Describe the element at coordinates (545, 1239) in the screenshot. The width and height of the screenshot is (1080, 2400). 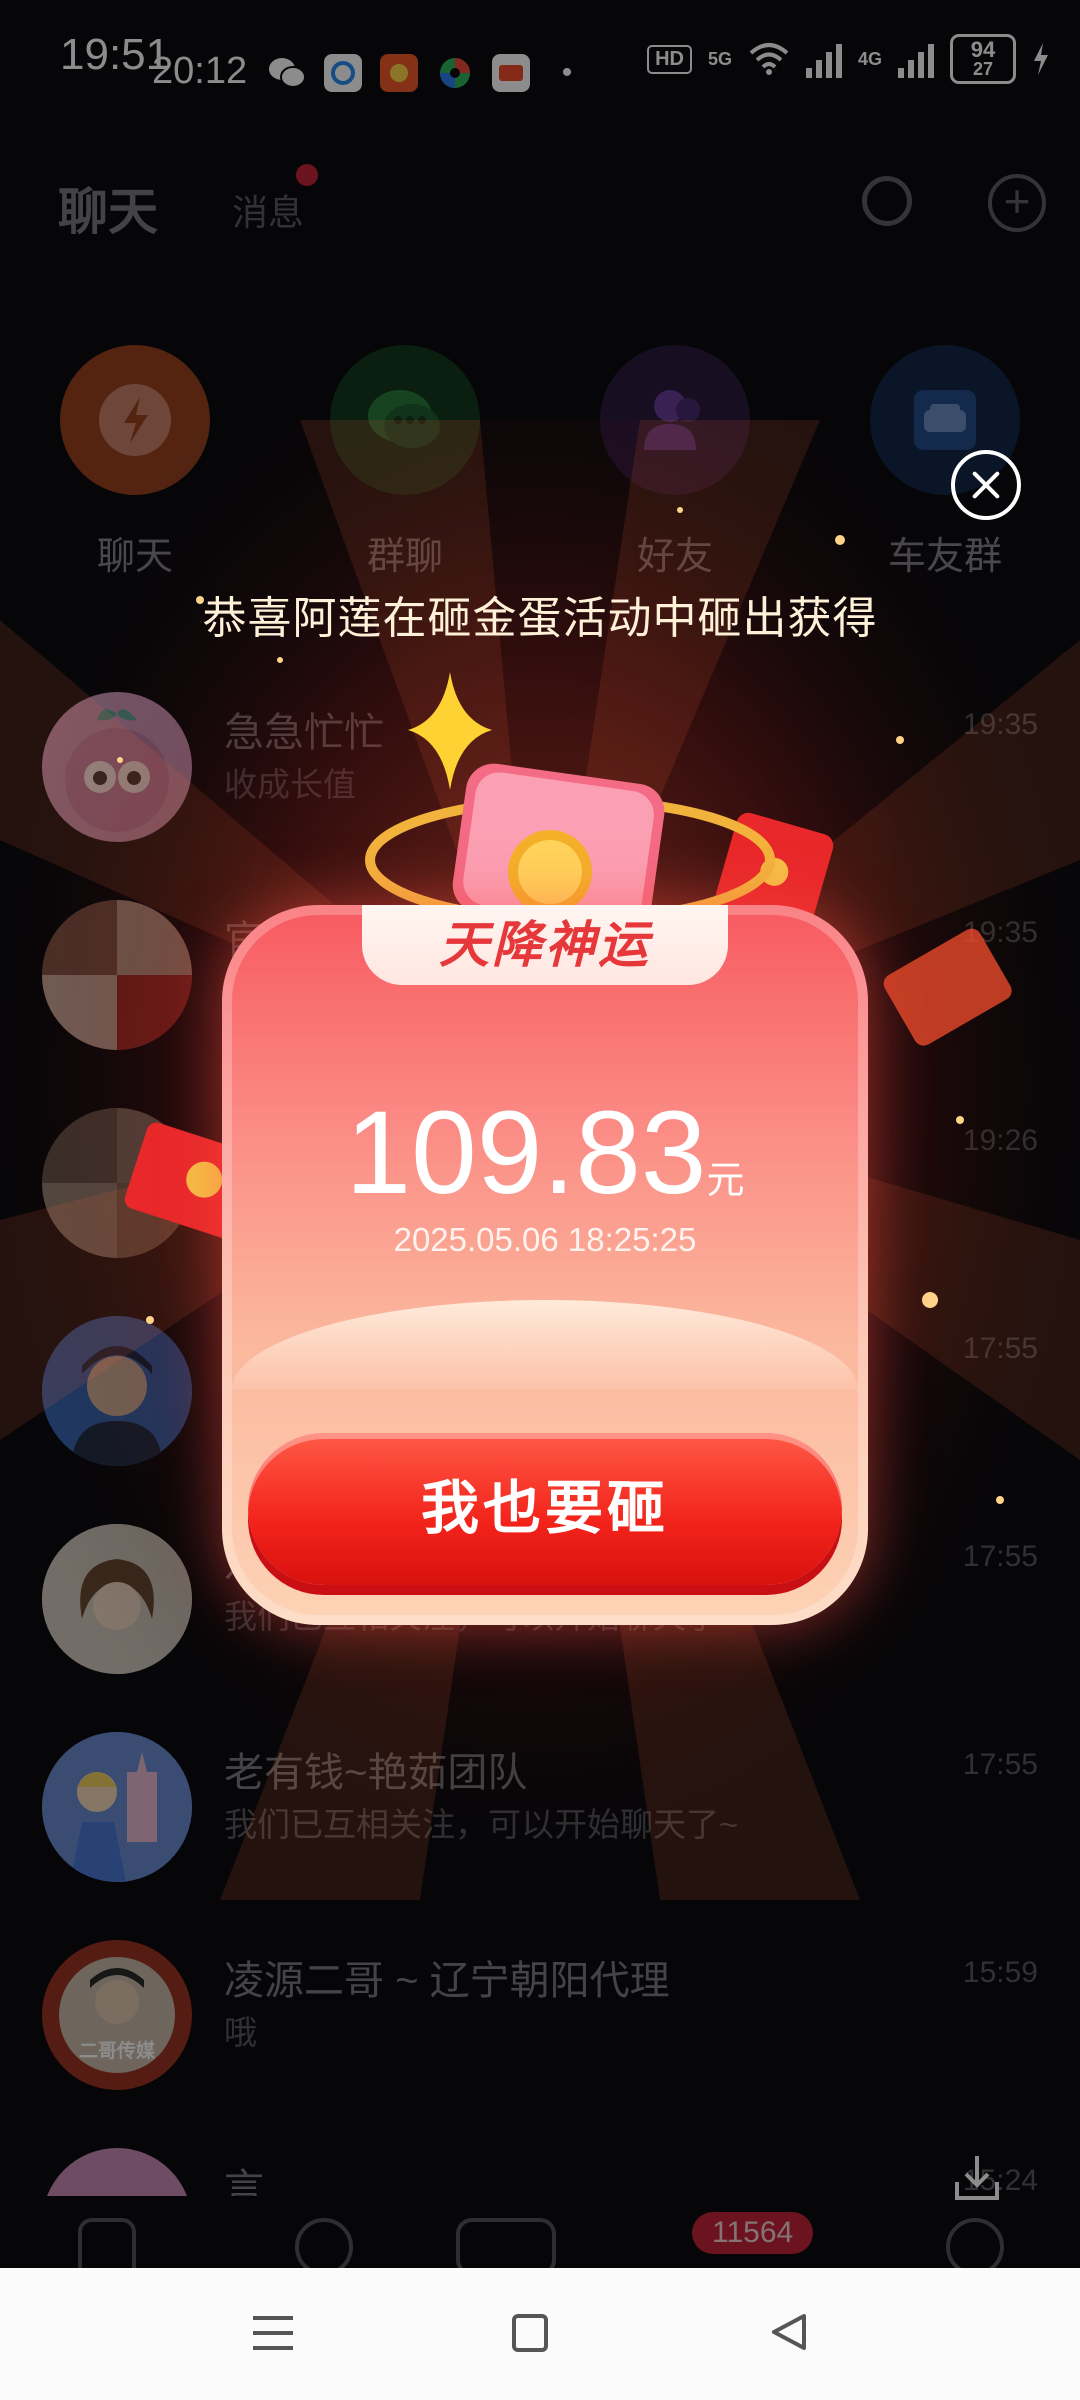
I see `reward-timestamp: 2025.05.06 18:25:25` at that location.